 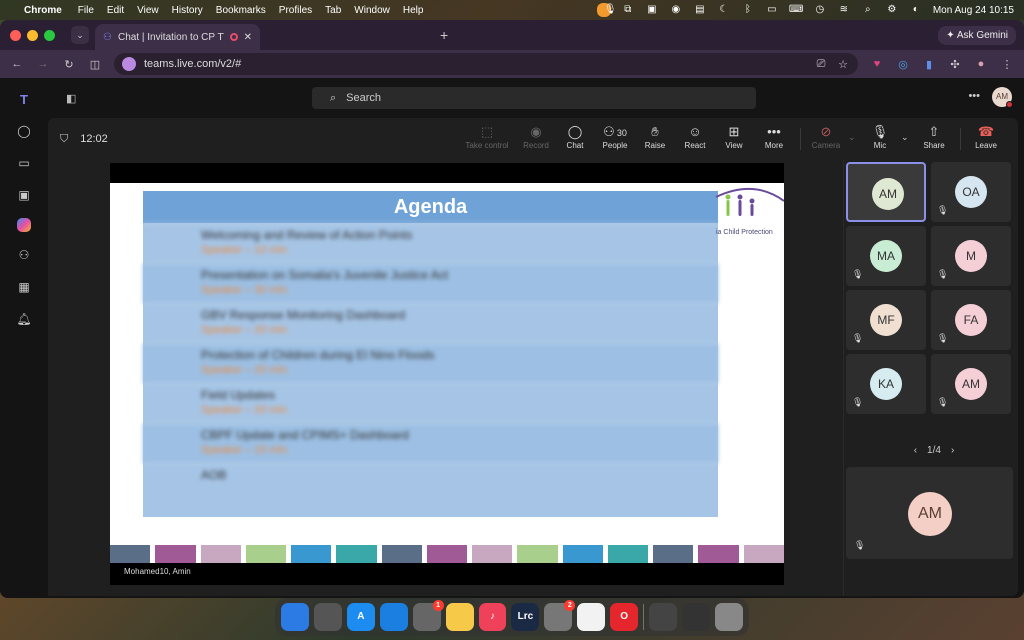 What do you see at coordinates (24, 195) in the screenshot?
I see `contacts-nav-icon: ▣` at bounding box center [24, 195].